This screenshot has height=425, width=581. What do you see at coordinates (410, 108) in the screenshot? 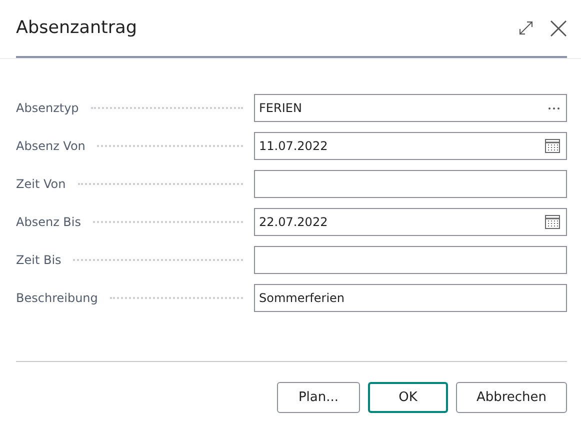
I see `lookup-field: FERIEN` at bounding box center [410, 108].